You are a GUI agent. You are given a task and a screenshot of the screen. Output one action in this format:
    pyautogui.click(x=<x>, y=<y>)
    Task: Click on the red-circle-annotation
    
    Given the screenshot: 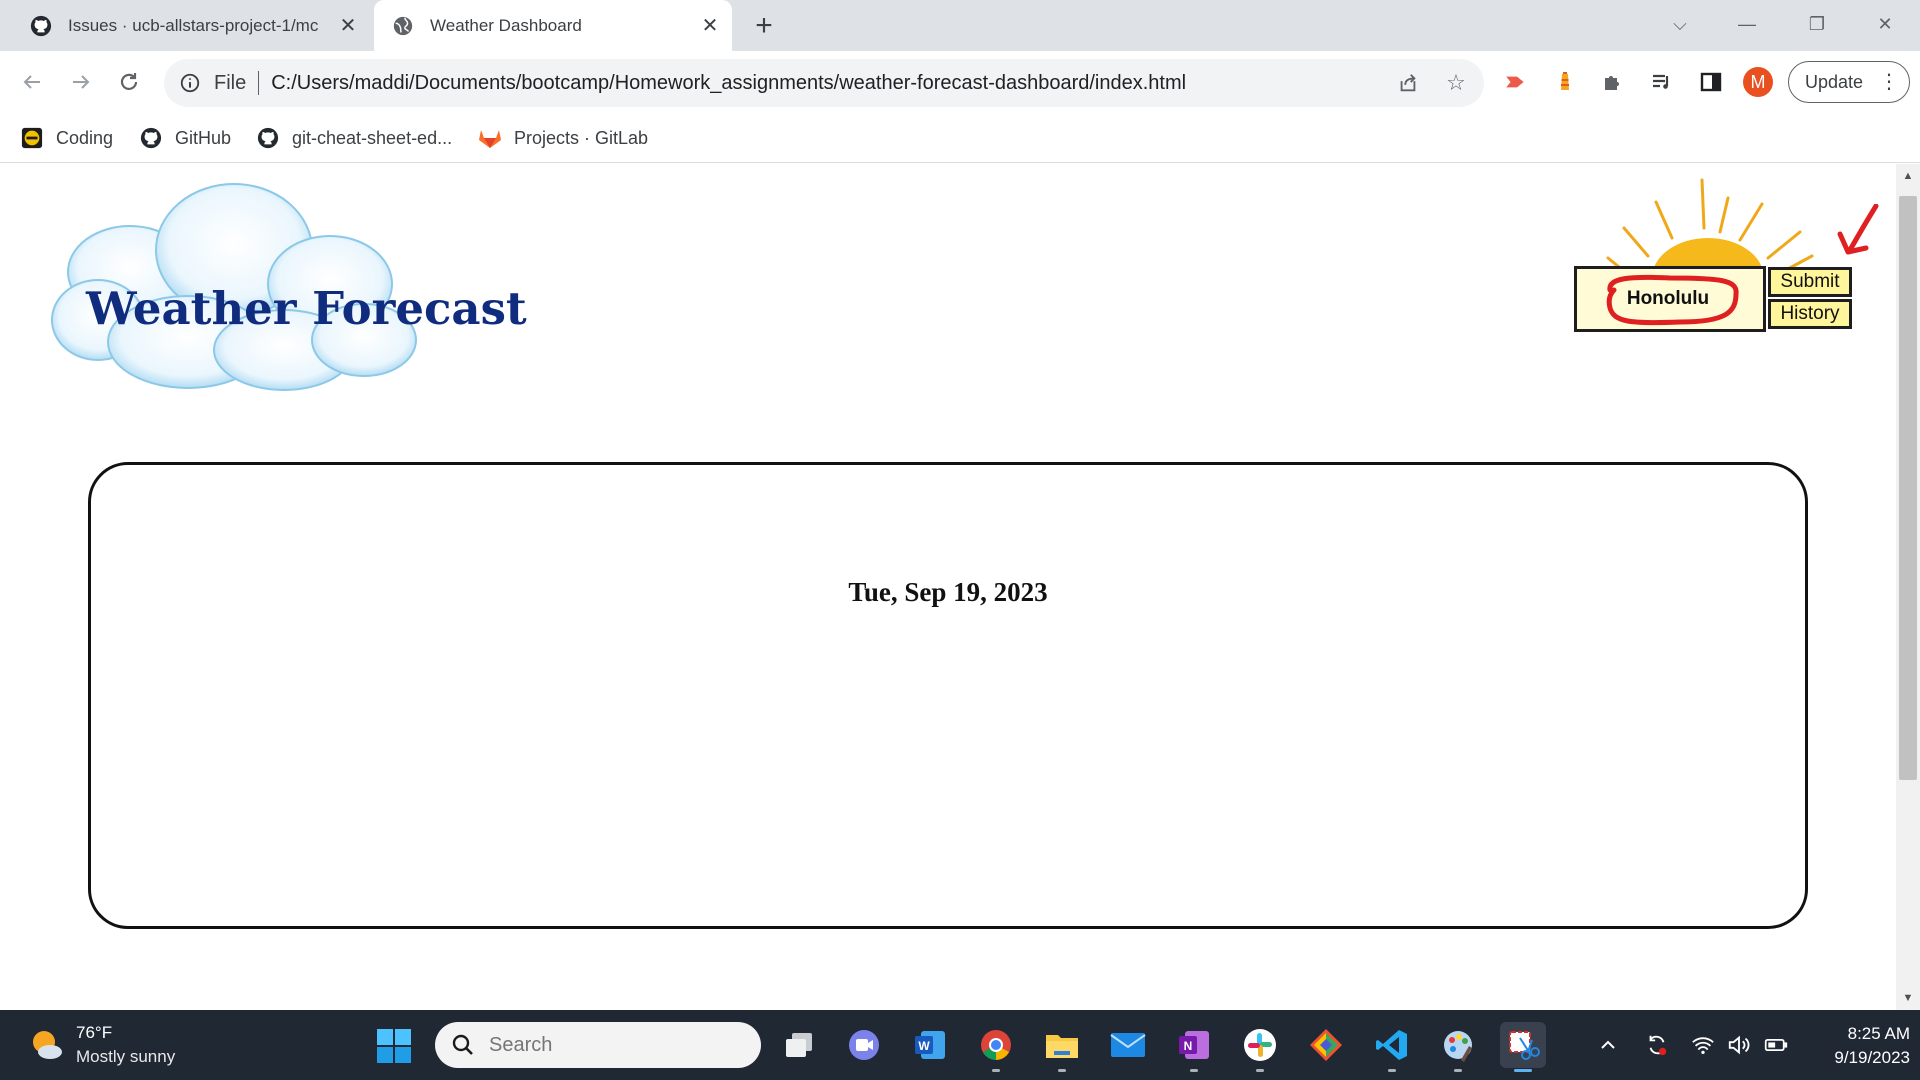 What is the action you would take?
    pyautogui.click(x=1672, y=300)
    